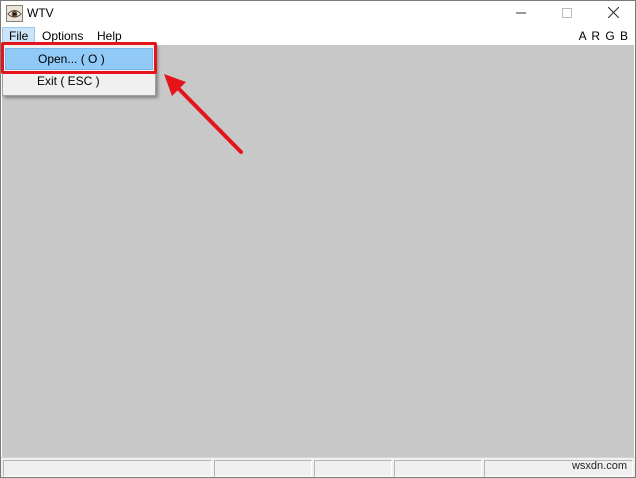  I want to click on close-icon, so click(613, 13).